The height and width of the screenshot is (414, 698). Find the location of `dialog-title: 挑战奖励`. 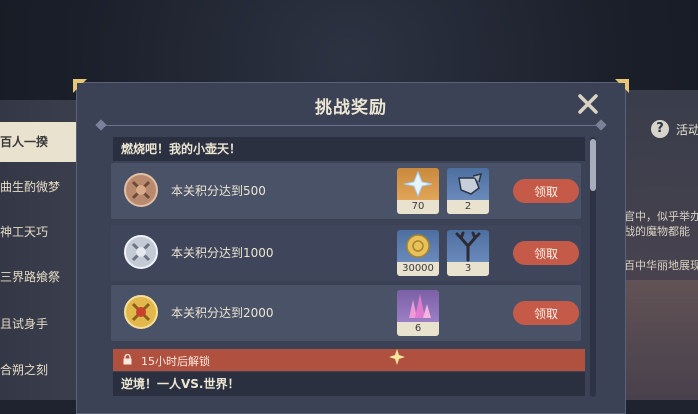

dialog-title: 挑战奖励 is located at coordinates (351, 108).